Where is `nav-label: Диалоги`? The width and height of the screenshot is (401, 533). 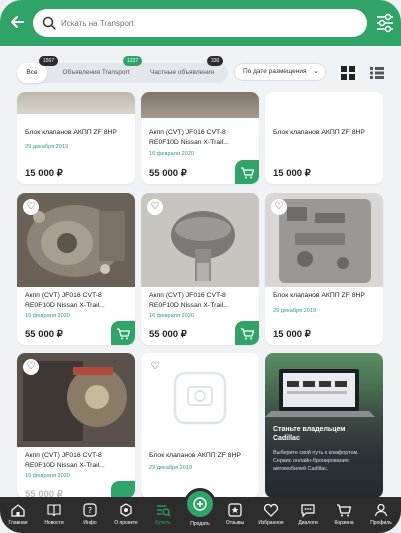 nav-label: Диалоги is located at coordinates (308, 523).